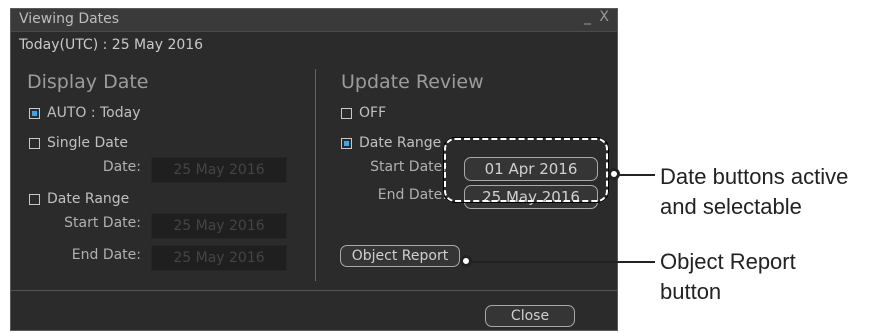 This screenshot has height=333, width=889. Describe the element at coordinates (34, 143) in the screenshot. I see `single-date-checkbox` at that location.